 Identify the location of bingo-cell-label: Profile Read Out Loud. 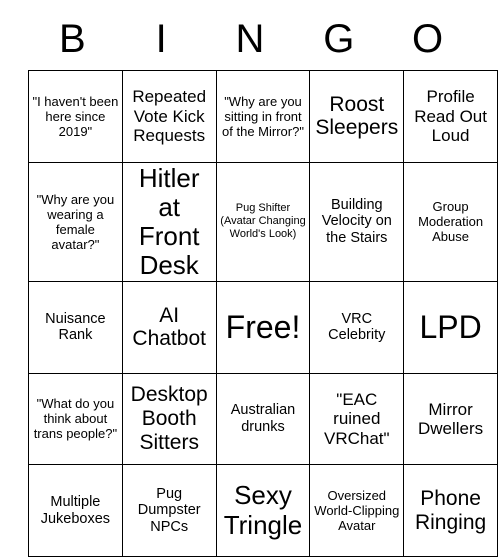
(450, 116).